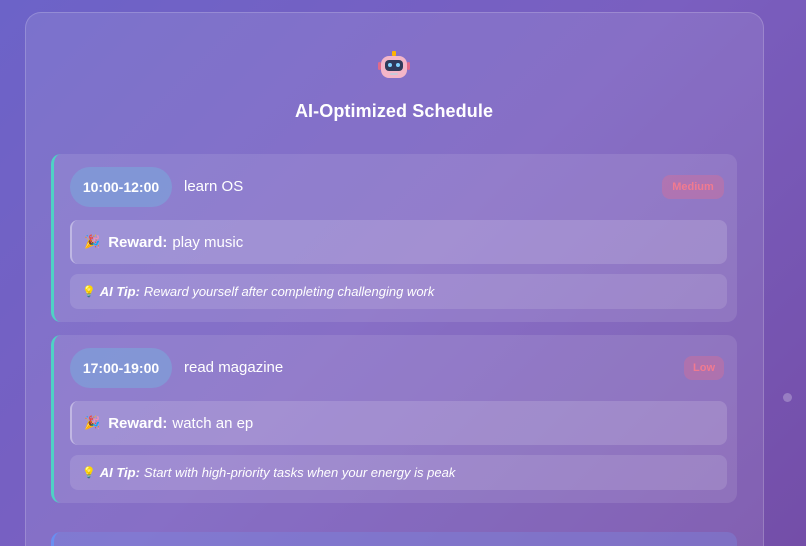 This screenshot has width=806, height=546. Describe the element at coordinates (398, 242) in the screenshot. I see `reward-box: 🎉 Reward: play music` at that location.